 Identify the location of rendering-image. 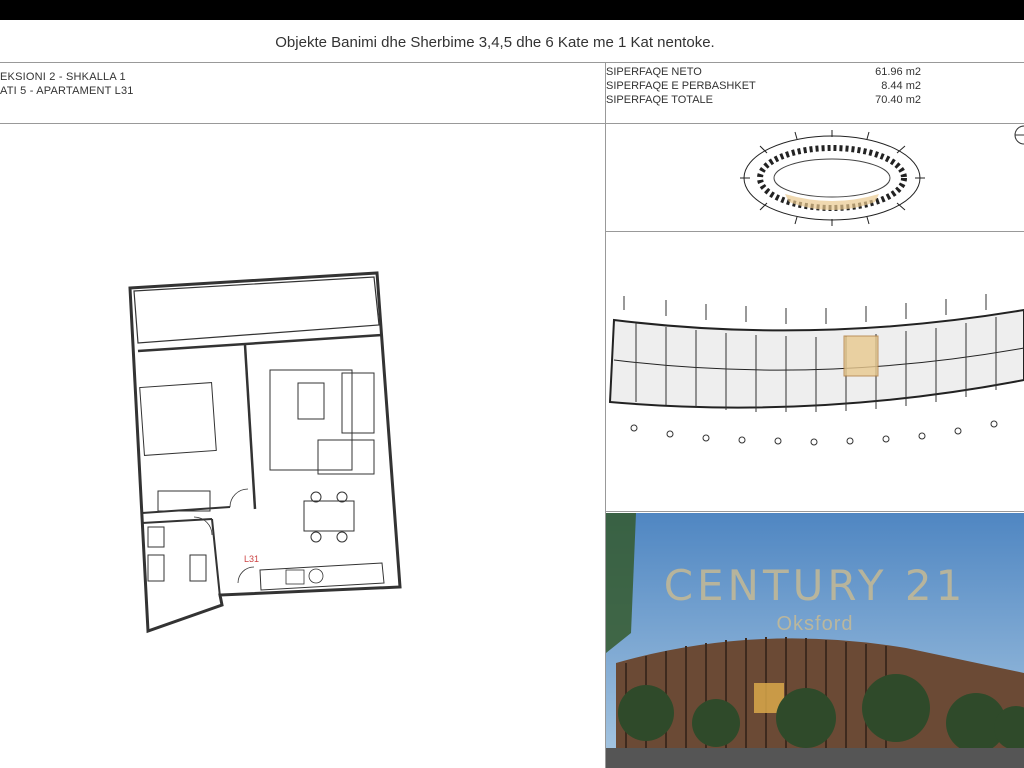
(815, 640).